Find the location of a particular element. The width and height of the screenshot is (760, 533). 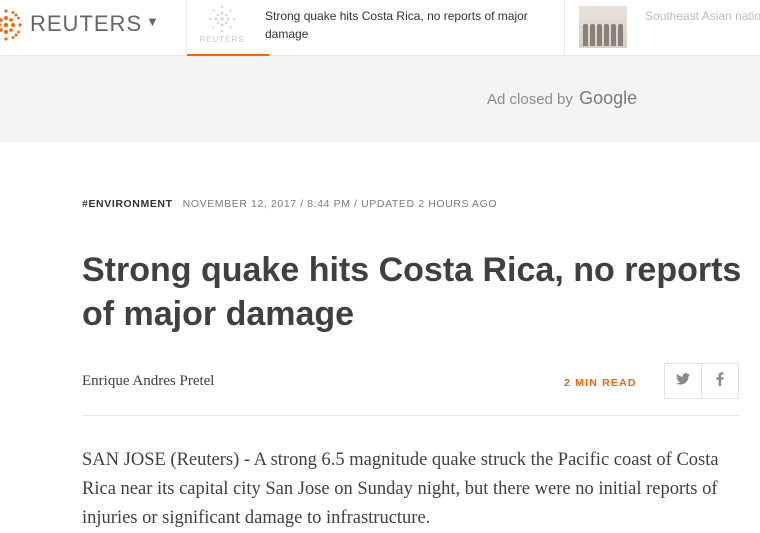

story-thumbnail-photo is located at coordinates (603, 27).